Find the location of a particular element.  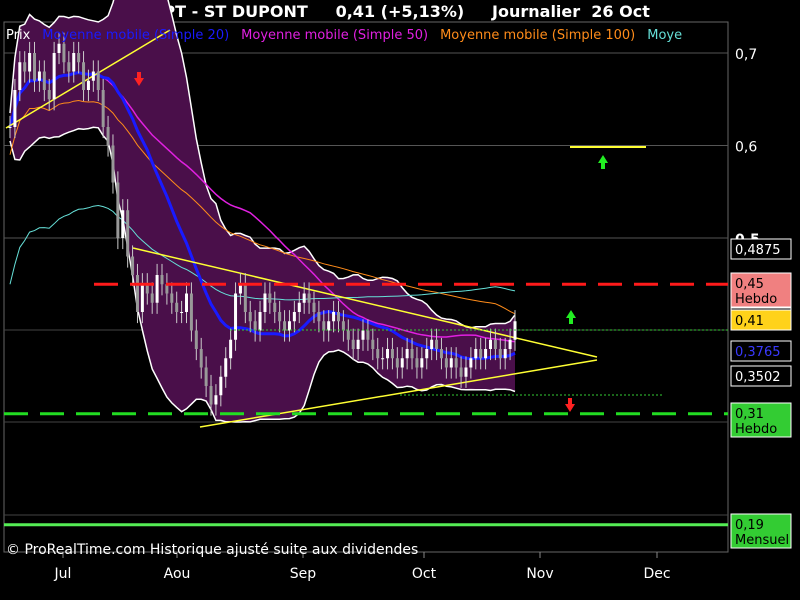

price-box-label: 0,45 is located at coordinates (749, 284).